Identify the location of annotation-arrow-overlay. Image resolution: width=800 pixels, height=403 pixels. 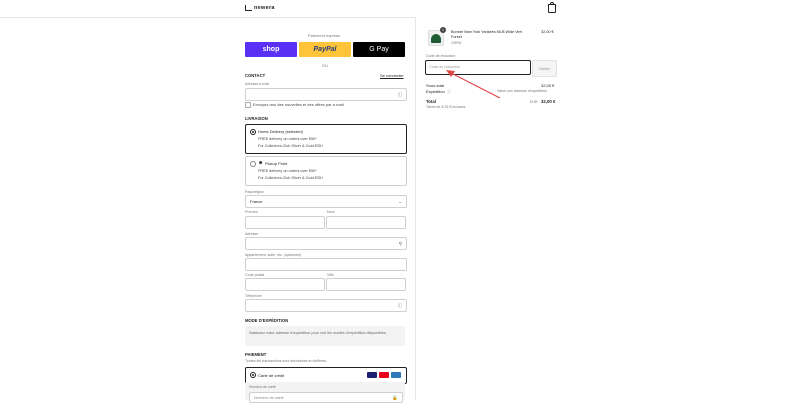
(473, 84).